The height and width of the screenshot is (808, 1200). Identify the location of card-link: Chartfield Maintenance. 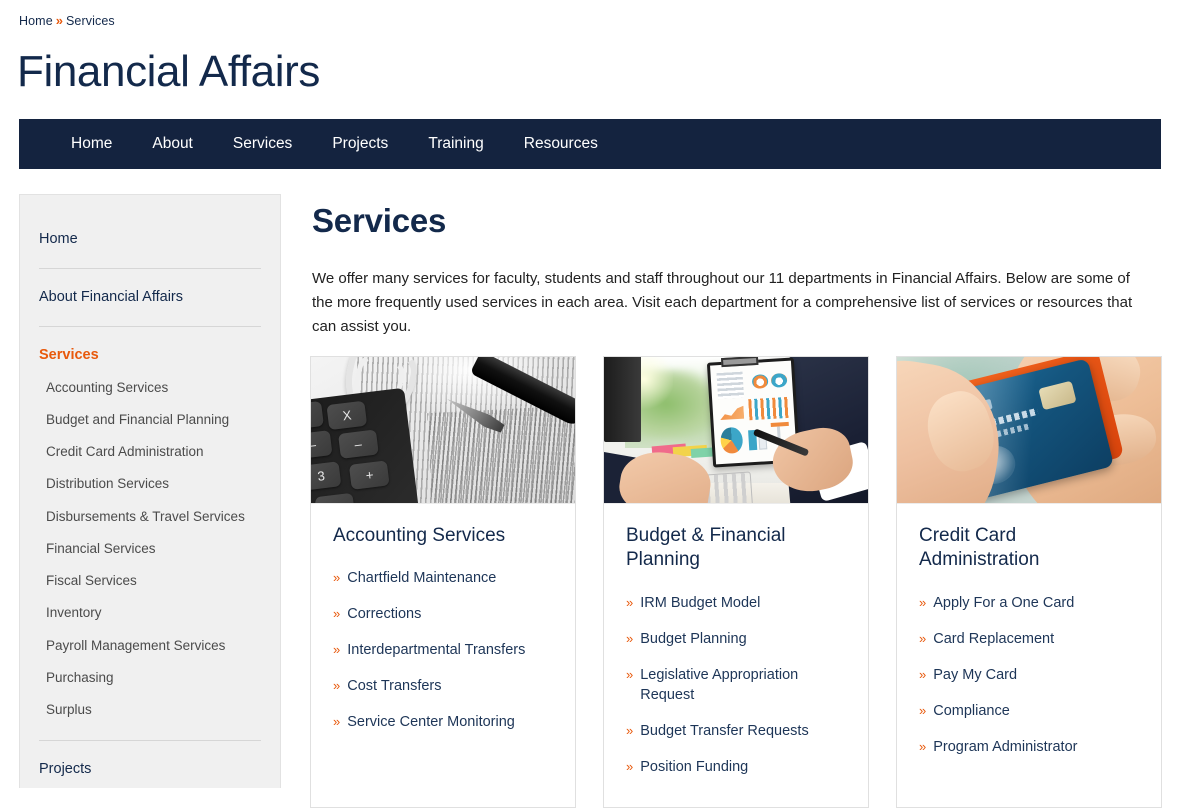
(421, 578).